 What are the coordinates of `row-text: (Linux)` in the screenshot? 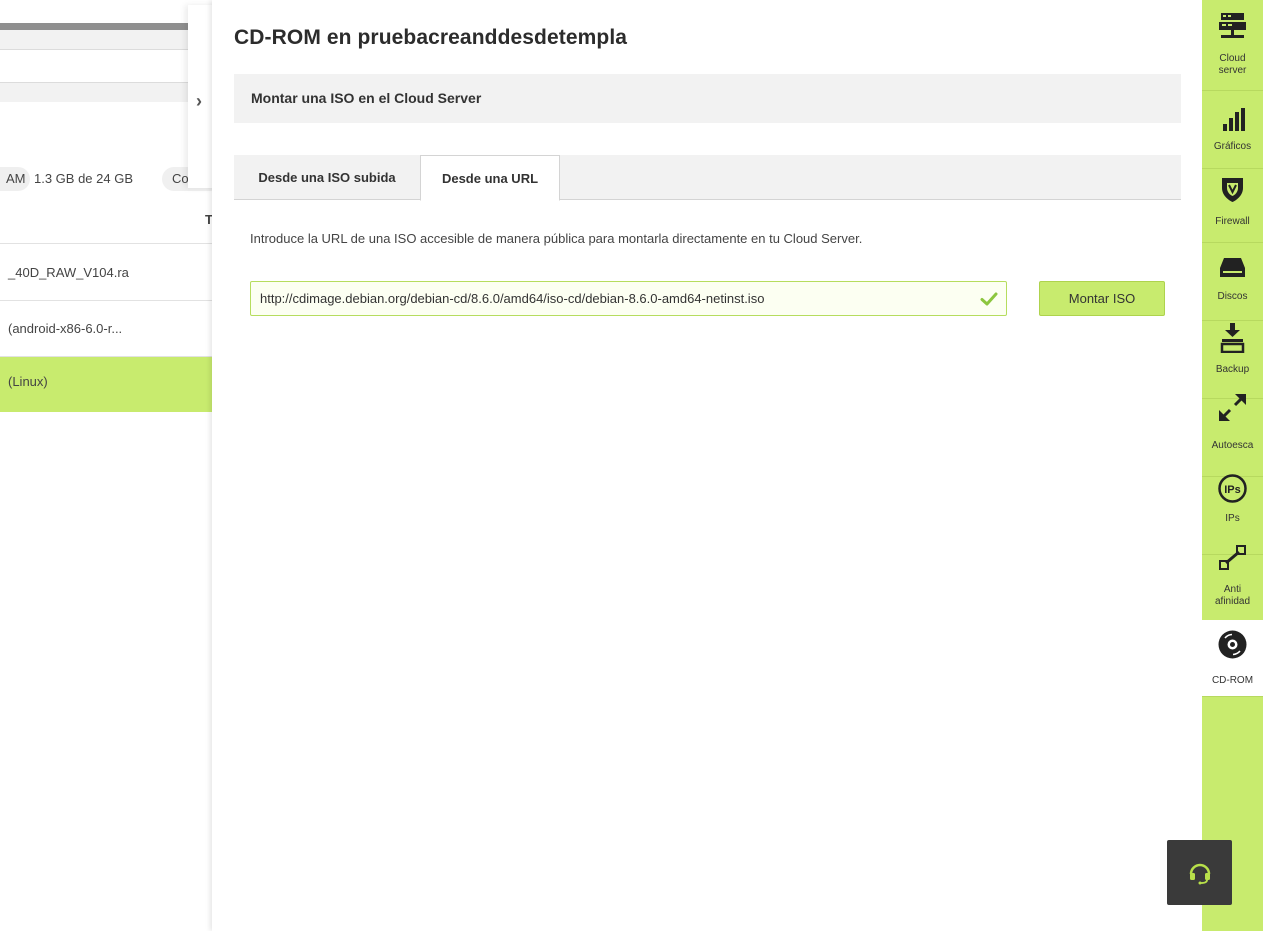 It's located at (28, 381).